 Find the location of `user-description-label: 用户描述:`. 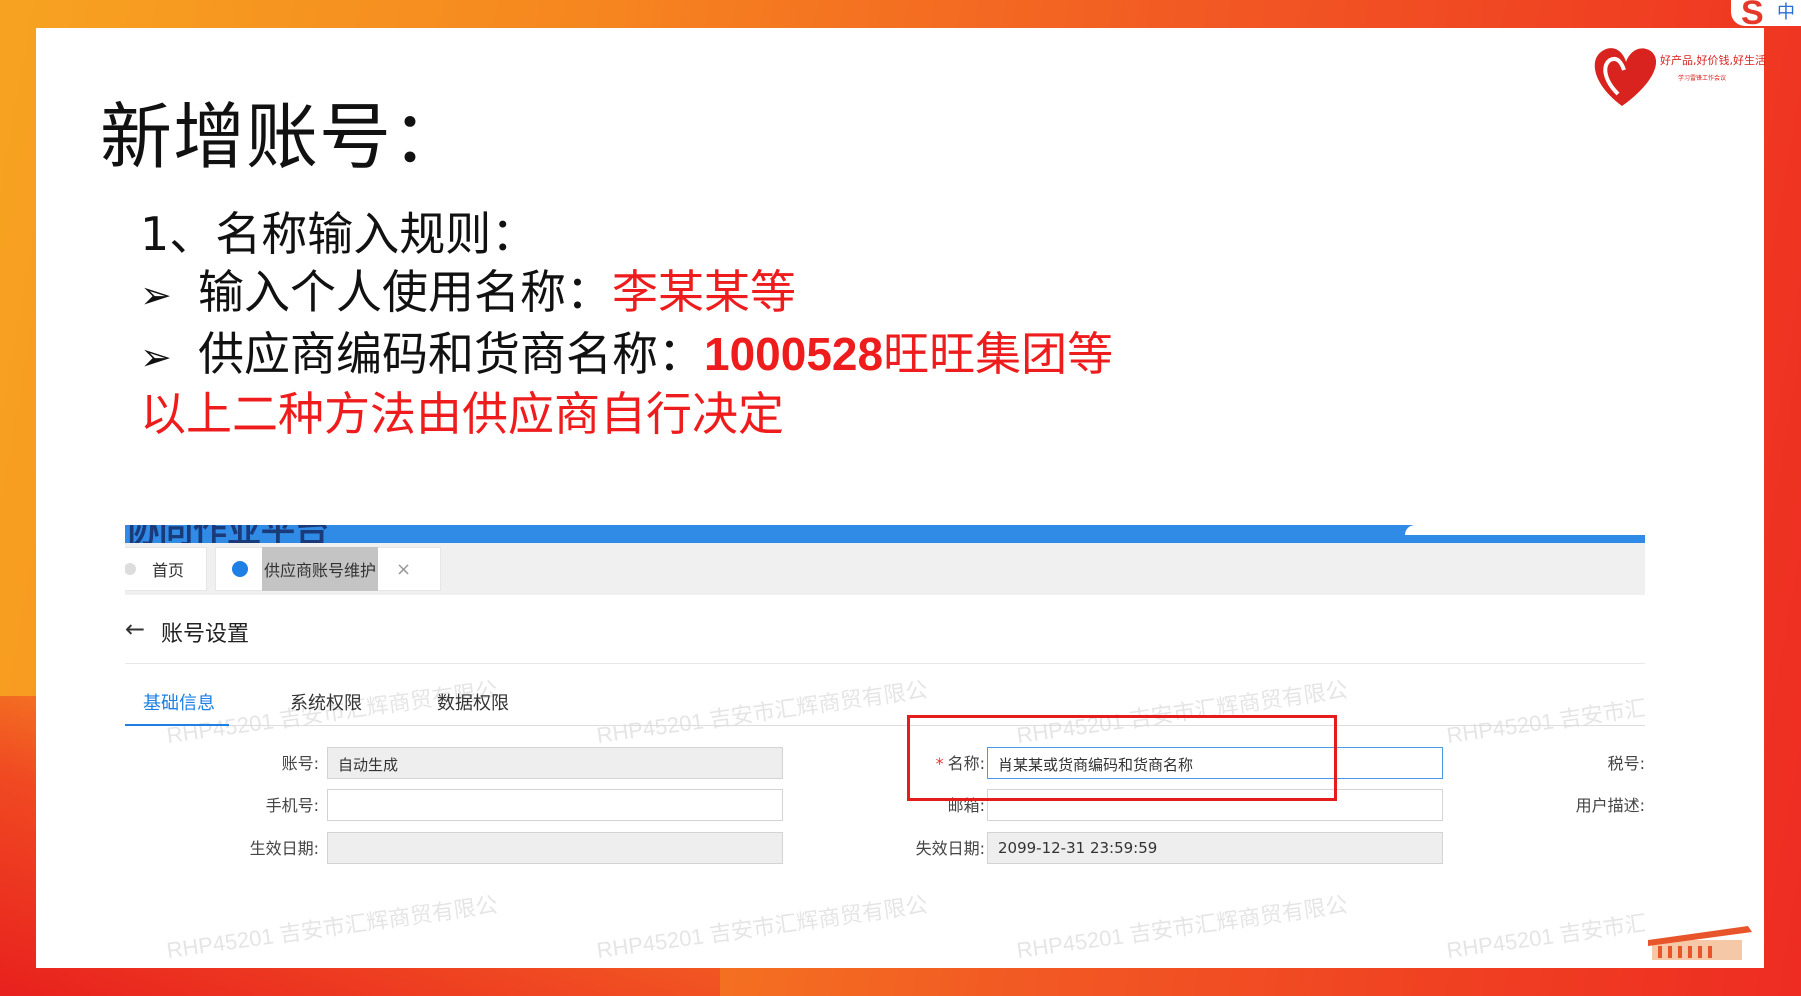

user-description-label: 用户描述: is located at coordinates (1610, 805).